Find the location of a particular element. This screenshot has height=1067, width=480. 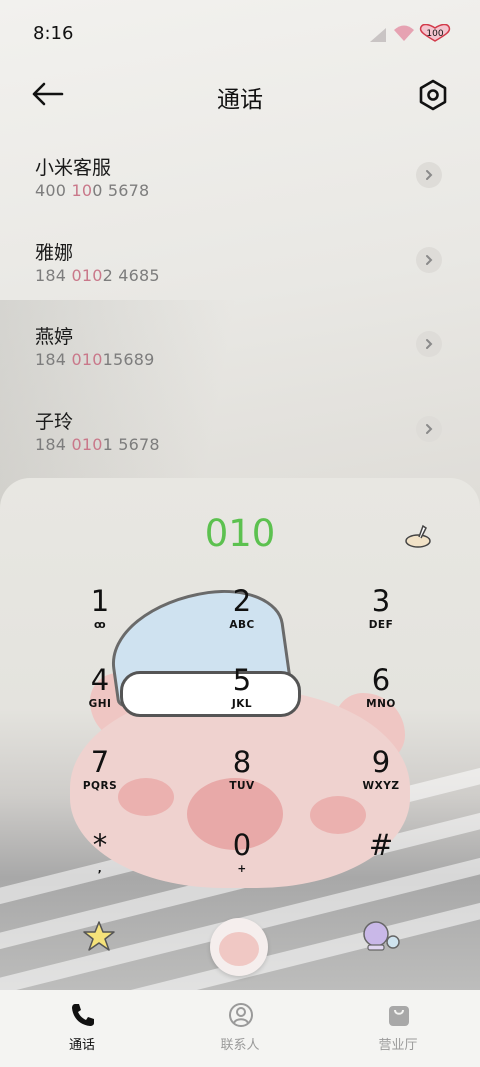

nav-label: 联系人 is located at coordinates (240, 1045).